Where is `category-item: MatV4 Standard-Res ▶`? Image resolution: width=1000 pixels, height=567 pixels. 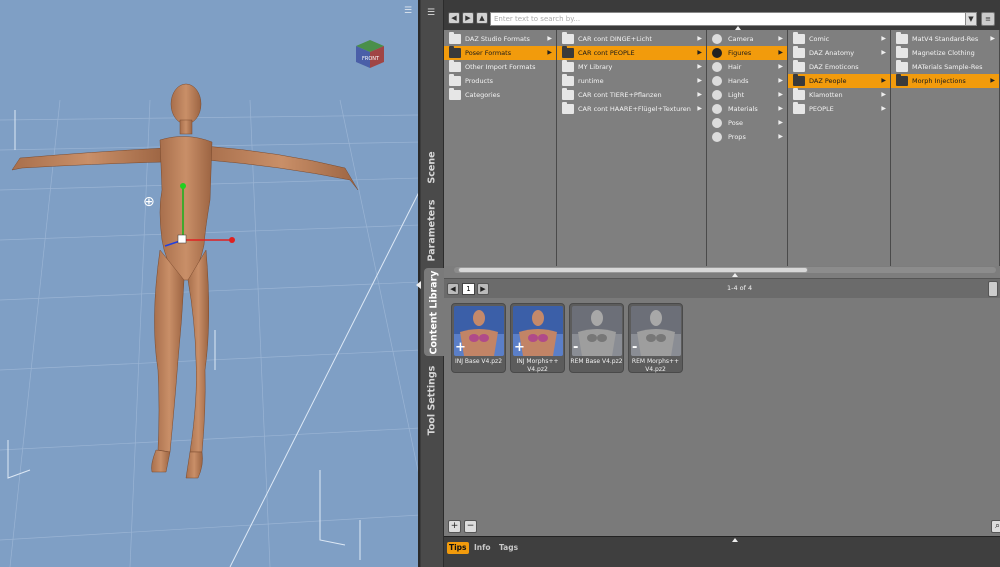 category-item: MatV4 Standard-Res ▶ is located at coordinates (945, 39).